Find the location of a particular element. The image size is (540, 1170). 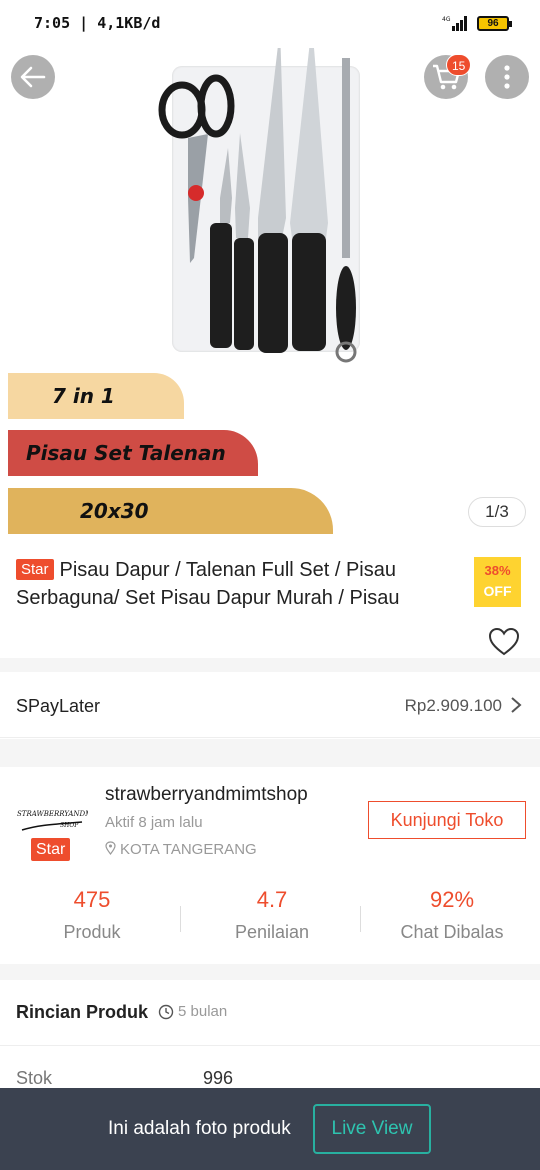

shop-active-status: Aktif 8 jam lalu is located at coordinates (154, 822).